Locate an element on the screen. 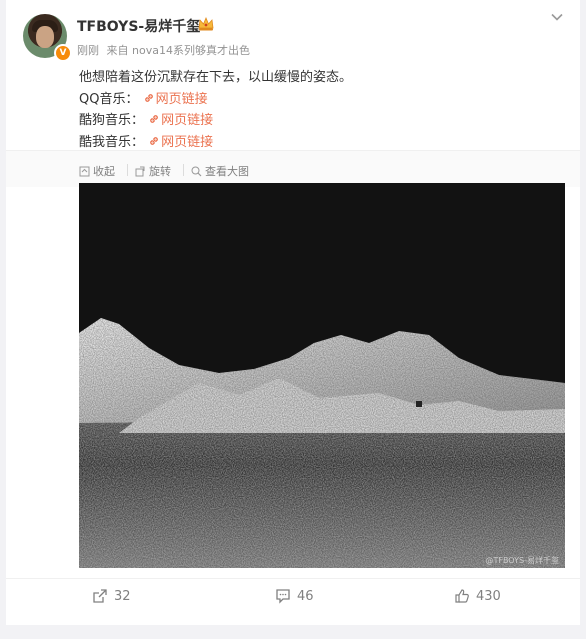 The image size is (586, 639). magnify-icon is located at coordinates (196, 171).